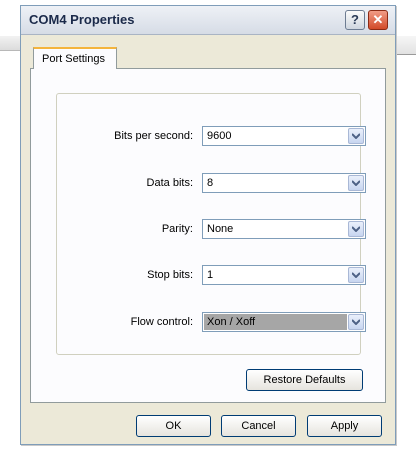  What do you see at coordinates (344, 426) in the screenshot?
I see `apply-button: Apply` at bounding box center [344, 426].